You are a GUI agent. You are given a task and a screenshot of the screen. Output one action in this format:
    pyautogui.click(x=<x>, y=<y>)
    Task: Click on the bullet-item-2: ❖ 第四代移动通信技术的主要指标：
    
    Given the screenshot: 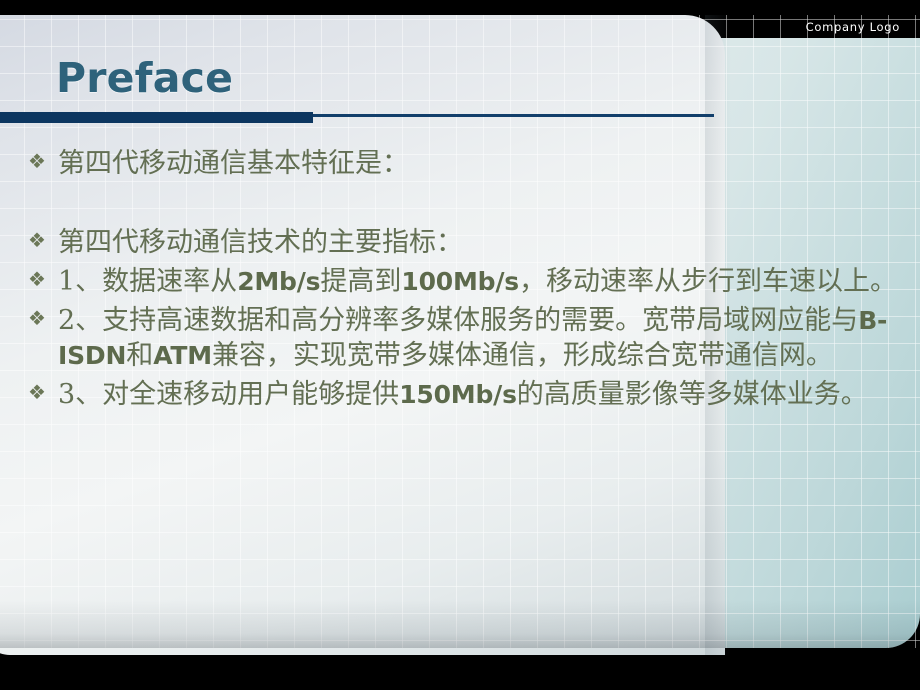 What is the action you would take?
    pyautogui.click(x=464, y=242)
    